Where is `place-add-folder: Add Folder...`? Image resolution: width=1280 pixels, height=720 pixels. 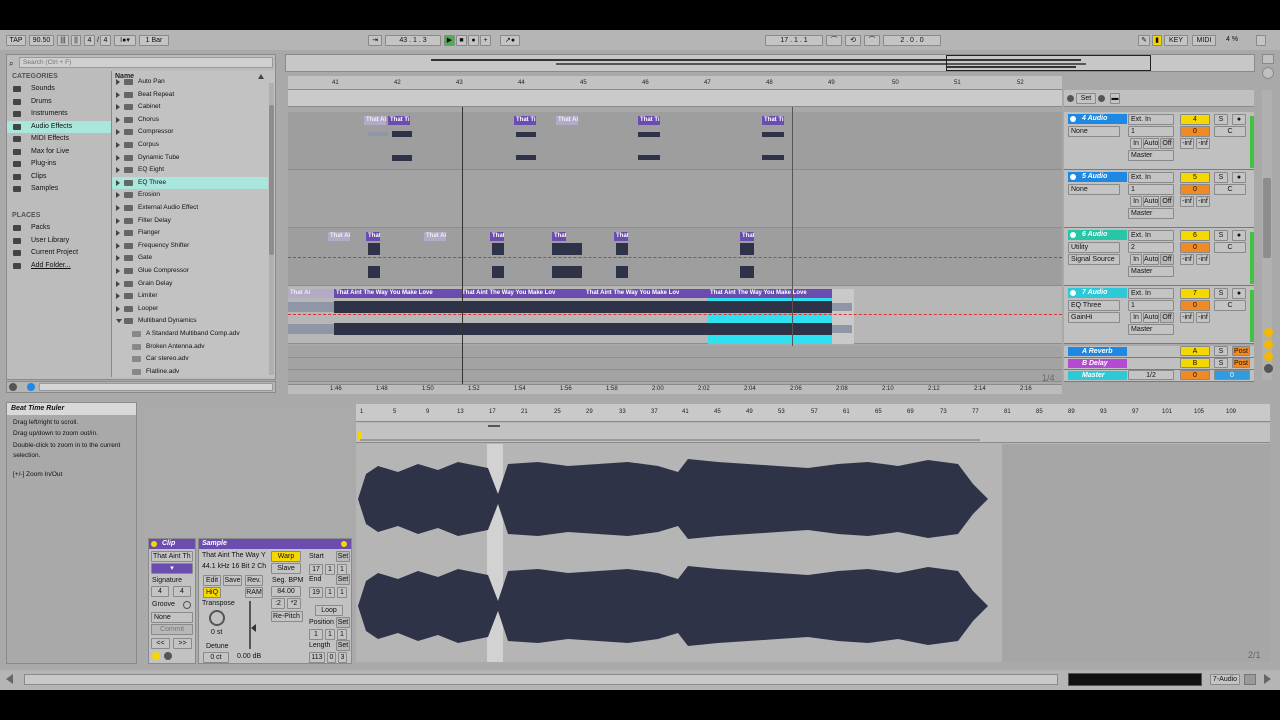 place-add-folder: Add Folder... is located at coordinates (59, 266).